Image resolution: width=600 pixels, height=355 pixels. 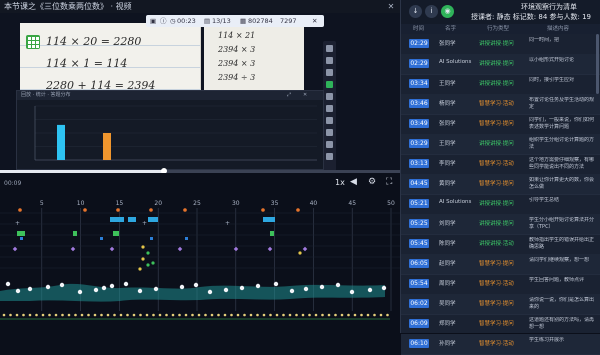 What do you see at coordinates (500, 84) in the screenshot?
I see `list-item: 03:34 王同学 讲授讲授·提问 同时，接引学生应对` at bounding box center [500, 84].